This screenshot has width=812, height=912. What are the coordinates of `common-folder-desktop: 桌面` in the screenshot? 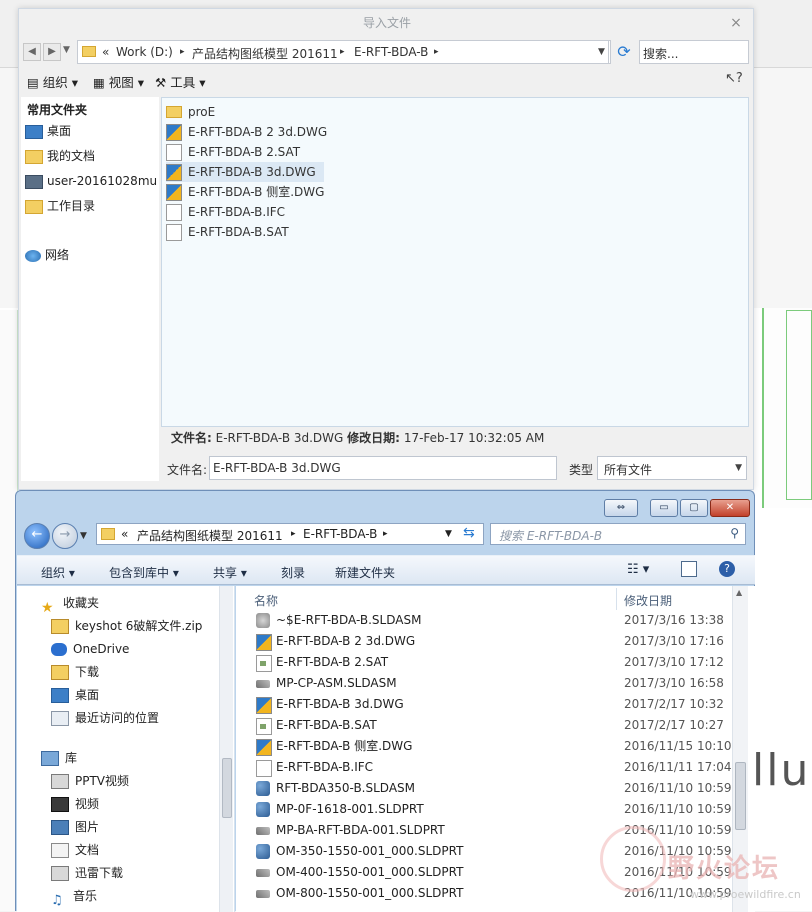 It's located at (48, 131).